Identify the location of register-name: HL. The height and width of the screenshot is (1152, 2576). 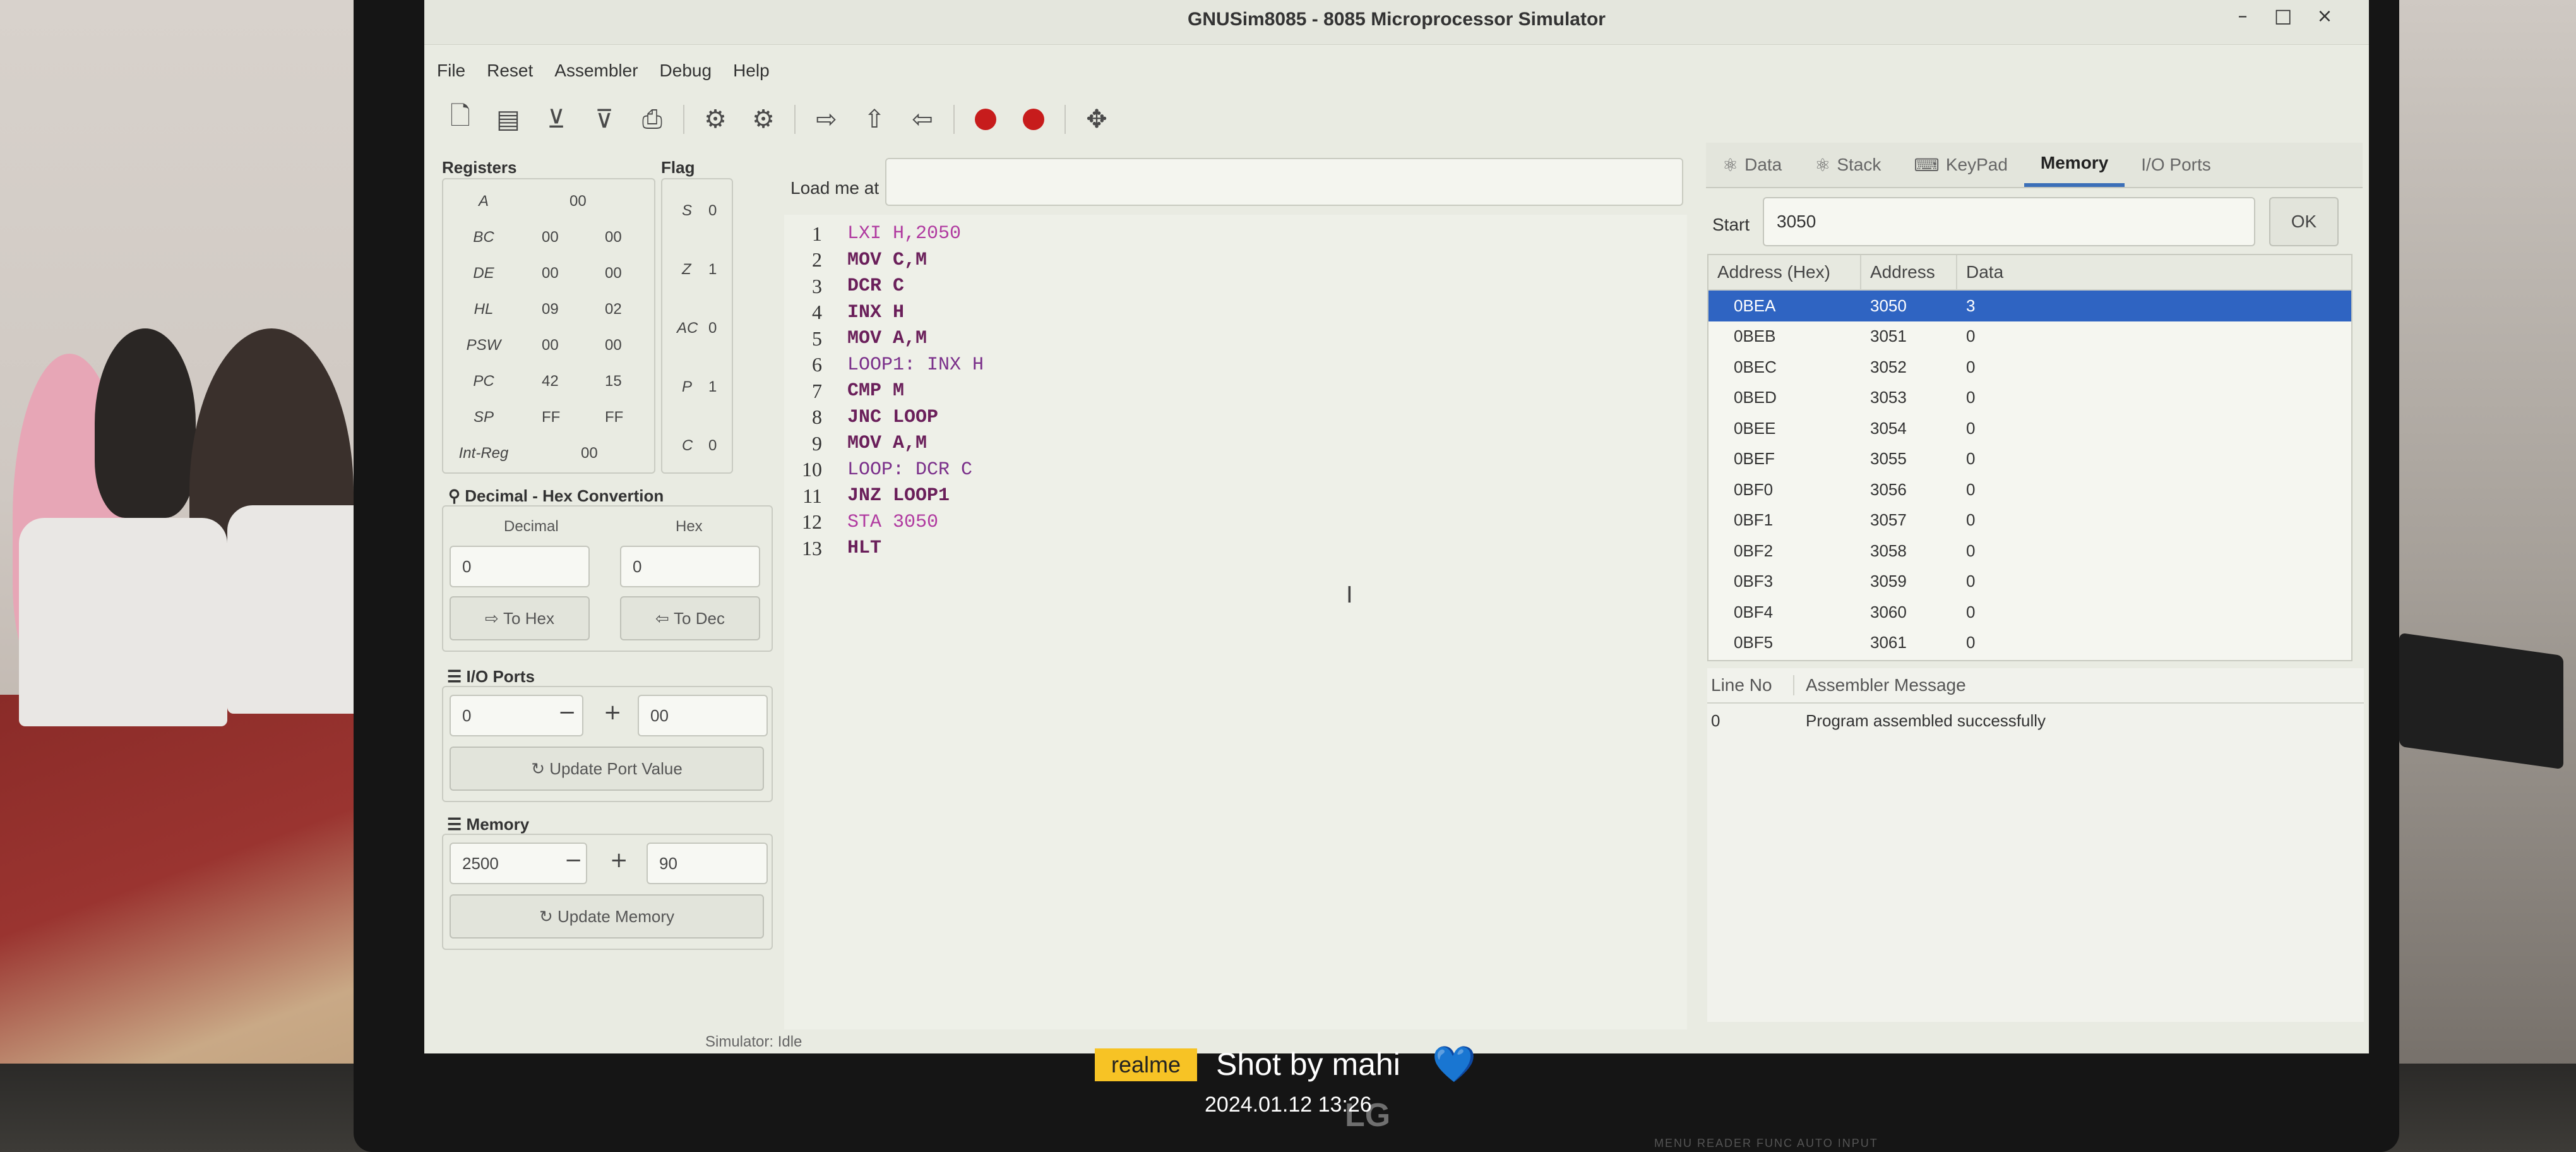
(484, 309).